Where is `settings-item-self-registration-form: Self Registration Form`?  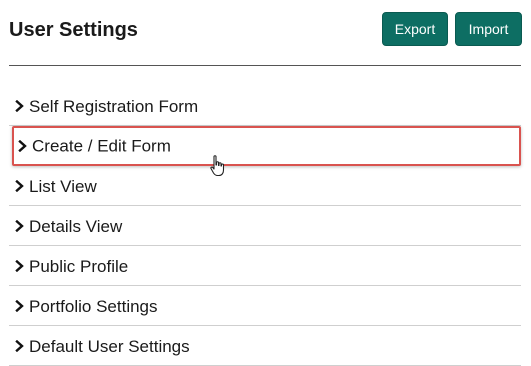
settings-item-self-registration-form: Self Registration Form is located at coordinates (265, 106).